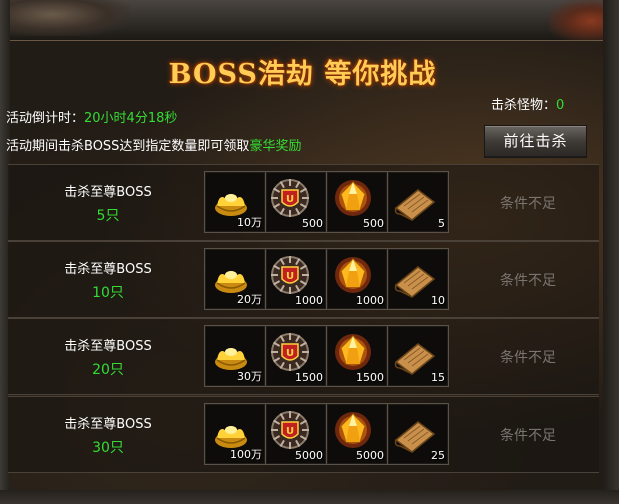 The height and width of the screenshot is (504, 619). What do you see at coordinates (438, 300) in the screenshot?
I see `item-quantity: 10` at bounding box center [438, 300].